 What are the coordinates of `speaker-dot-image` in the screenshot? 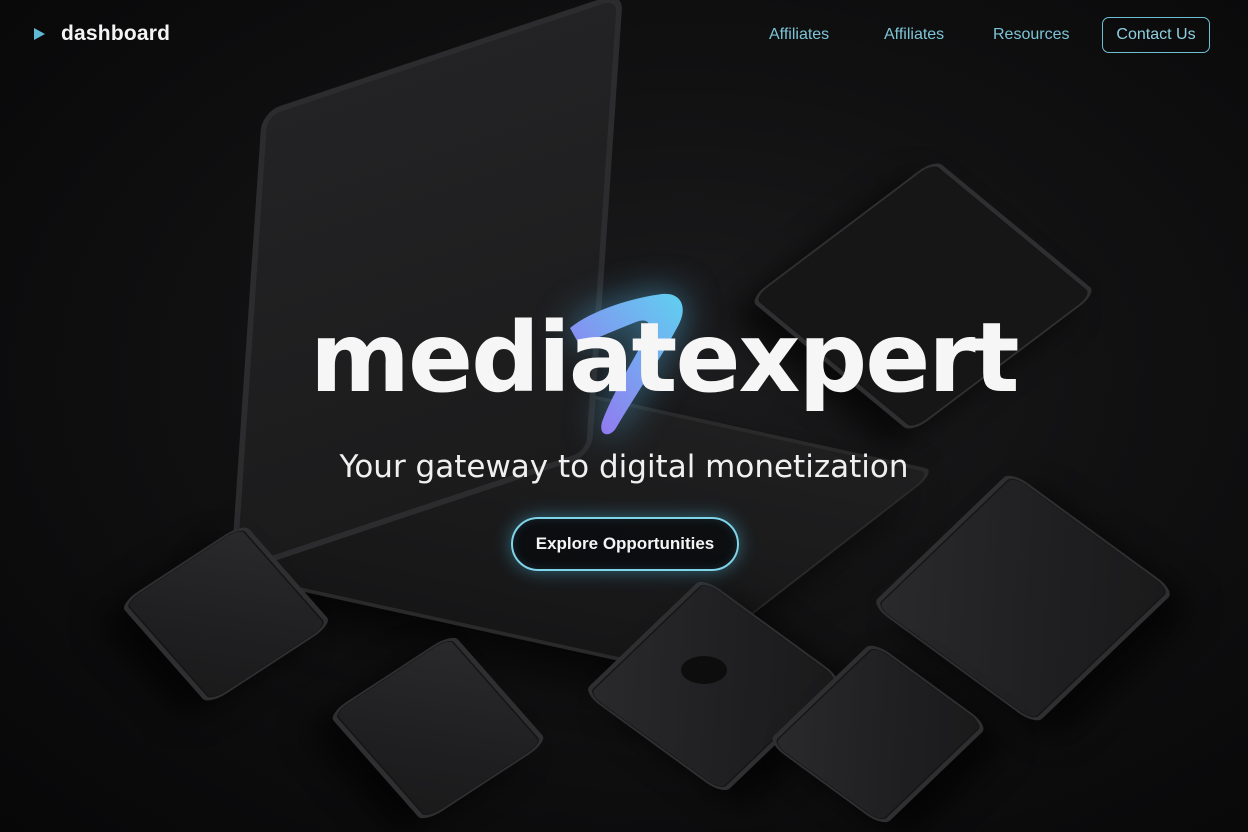 It's located at (704, 670).